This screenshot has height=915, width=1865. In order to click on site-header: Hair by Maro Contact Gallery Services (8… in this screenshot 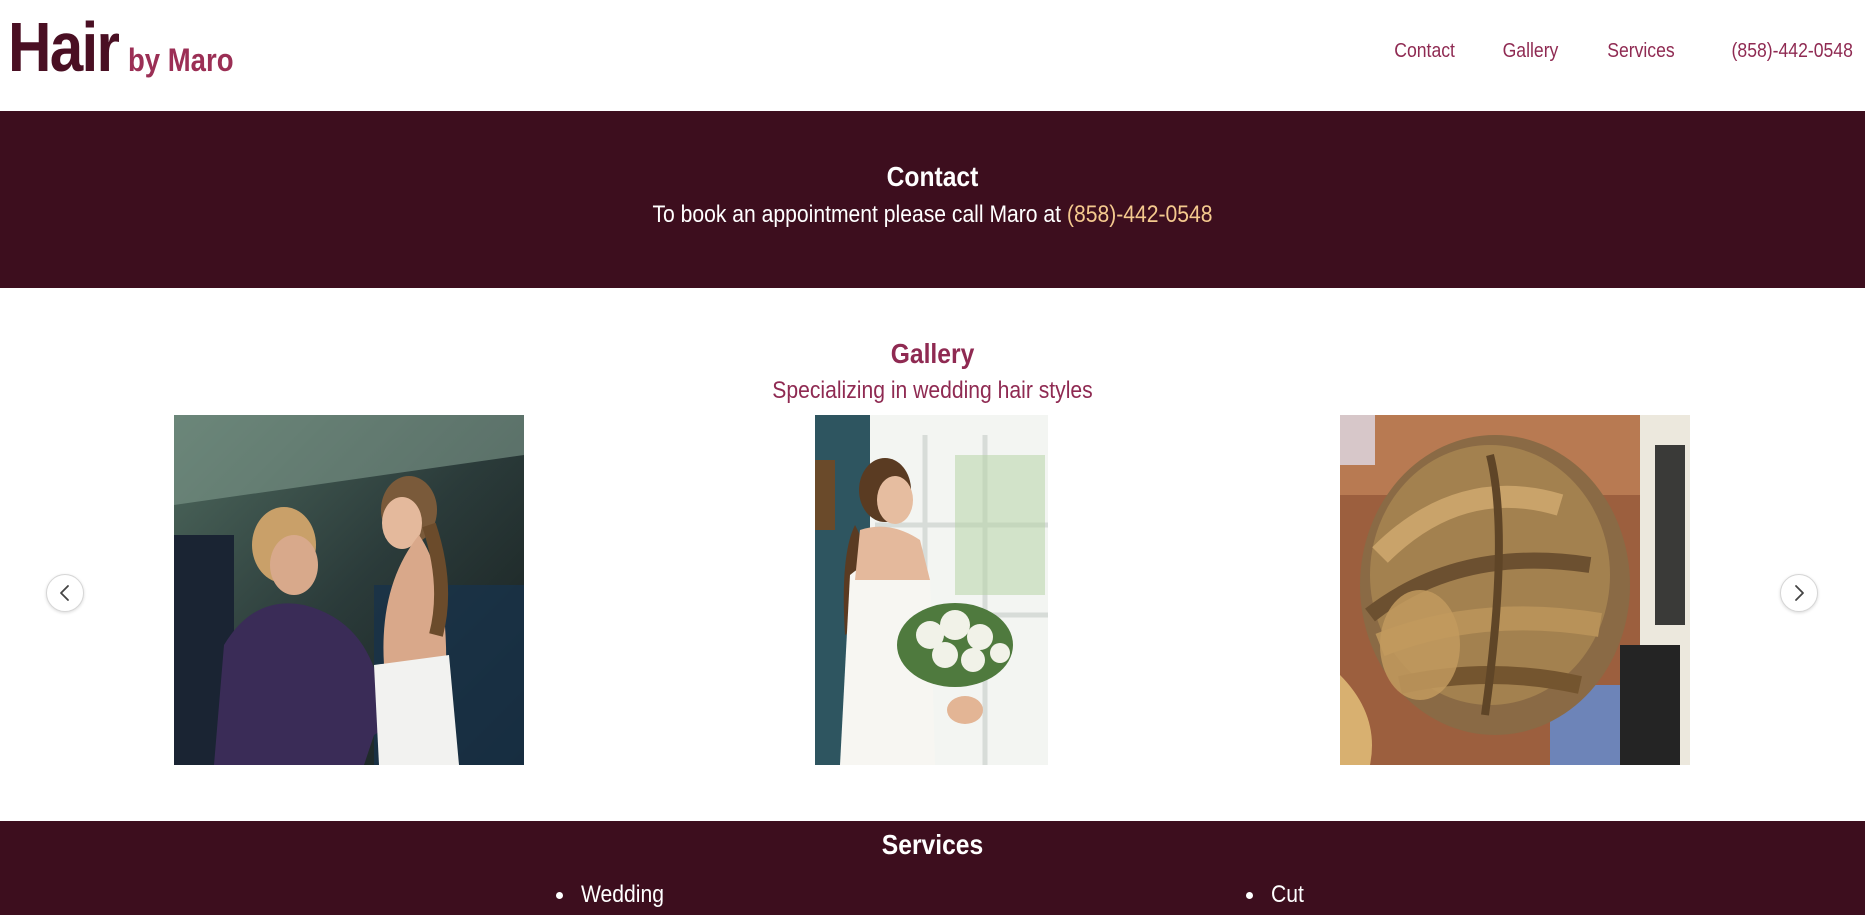, I will do `click(932, 55)`.